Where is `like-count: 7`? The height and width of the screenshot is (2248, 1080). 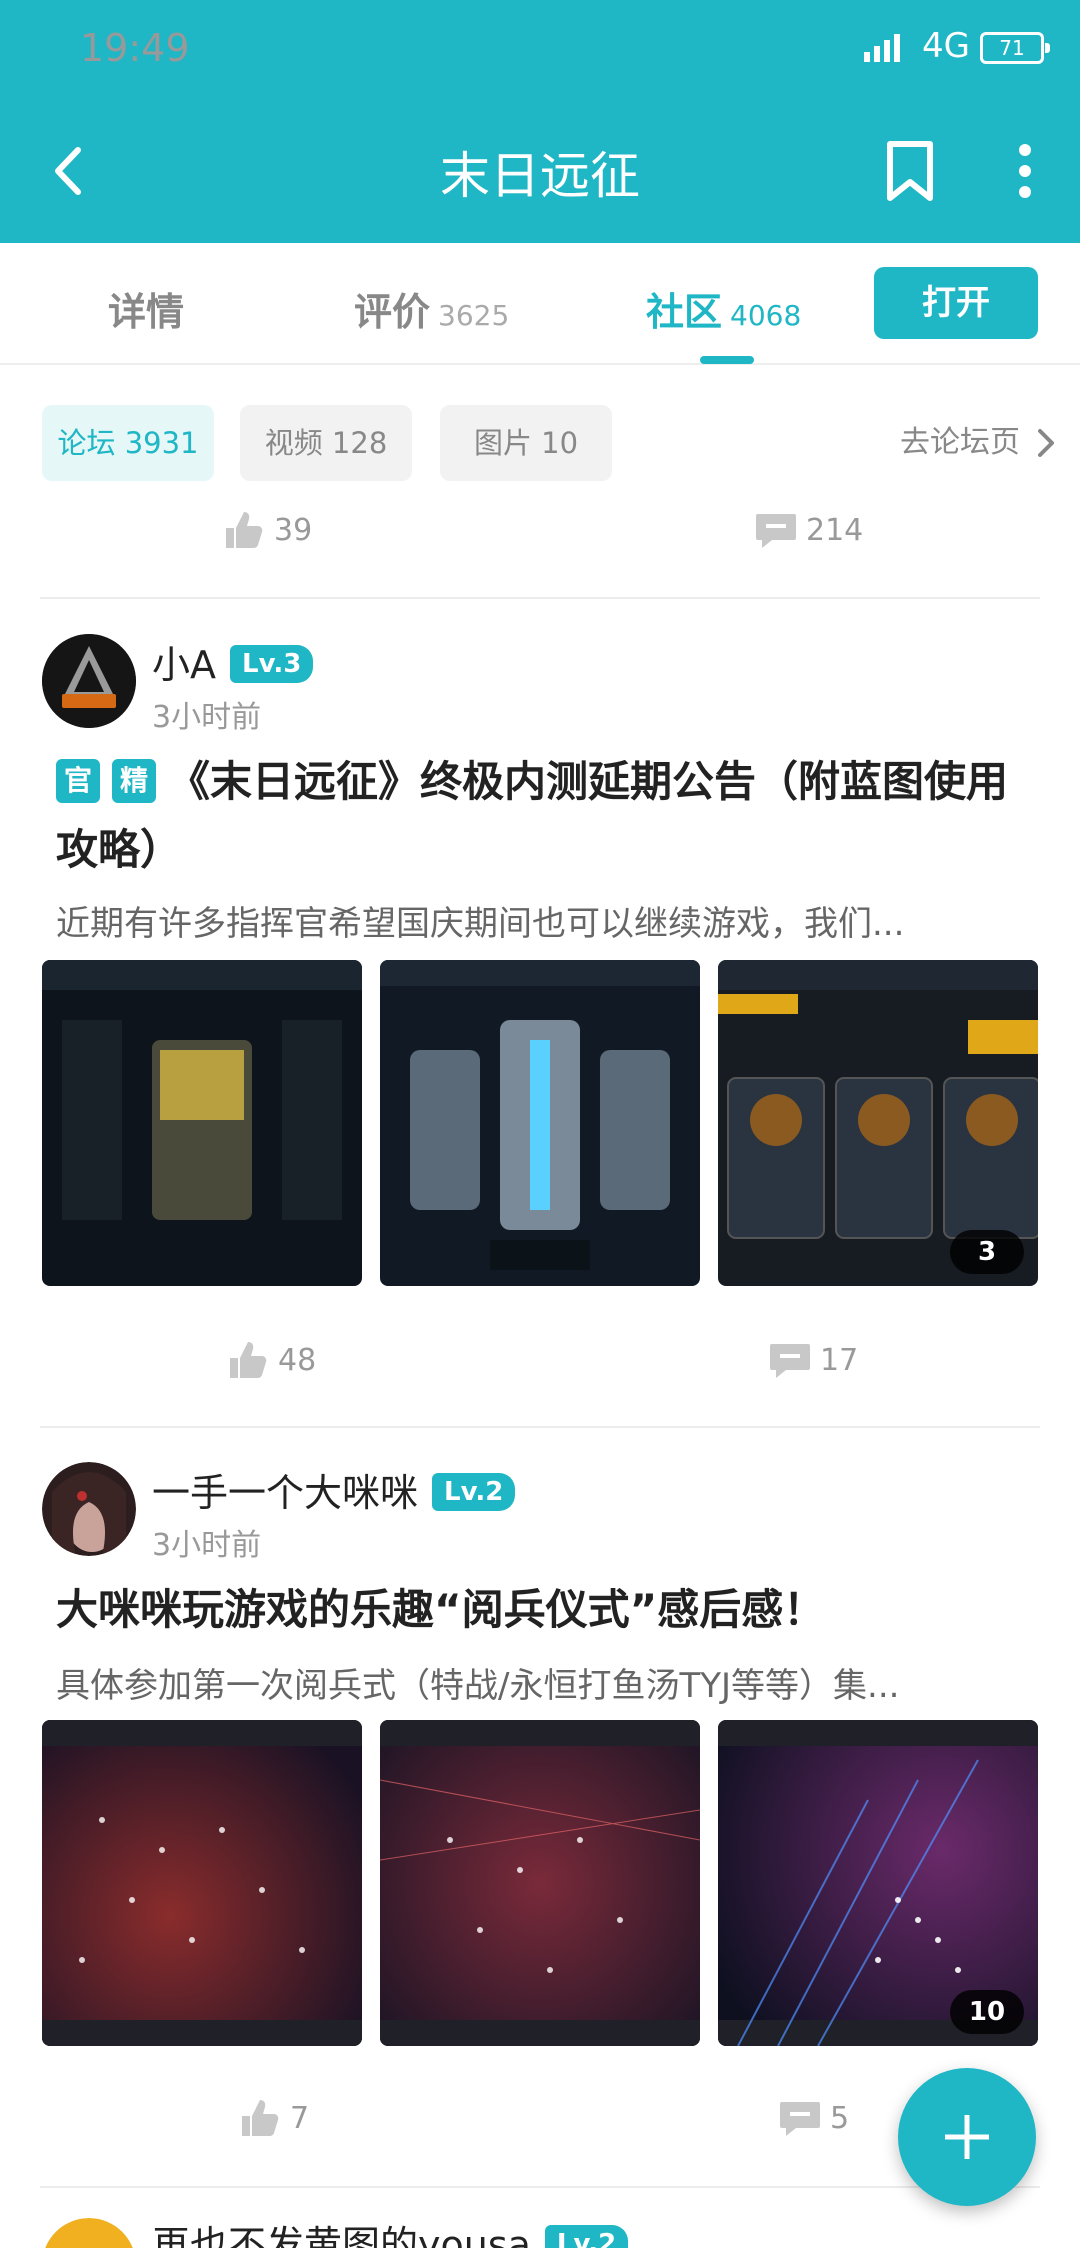
like-count: 7 is located at coordinates (300, 2118).